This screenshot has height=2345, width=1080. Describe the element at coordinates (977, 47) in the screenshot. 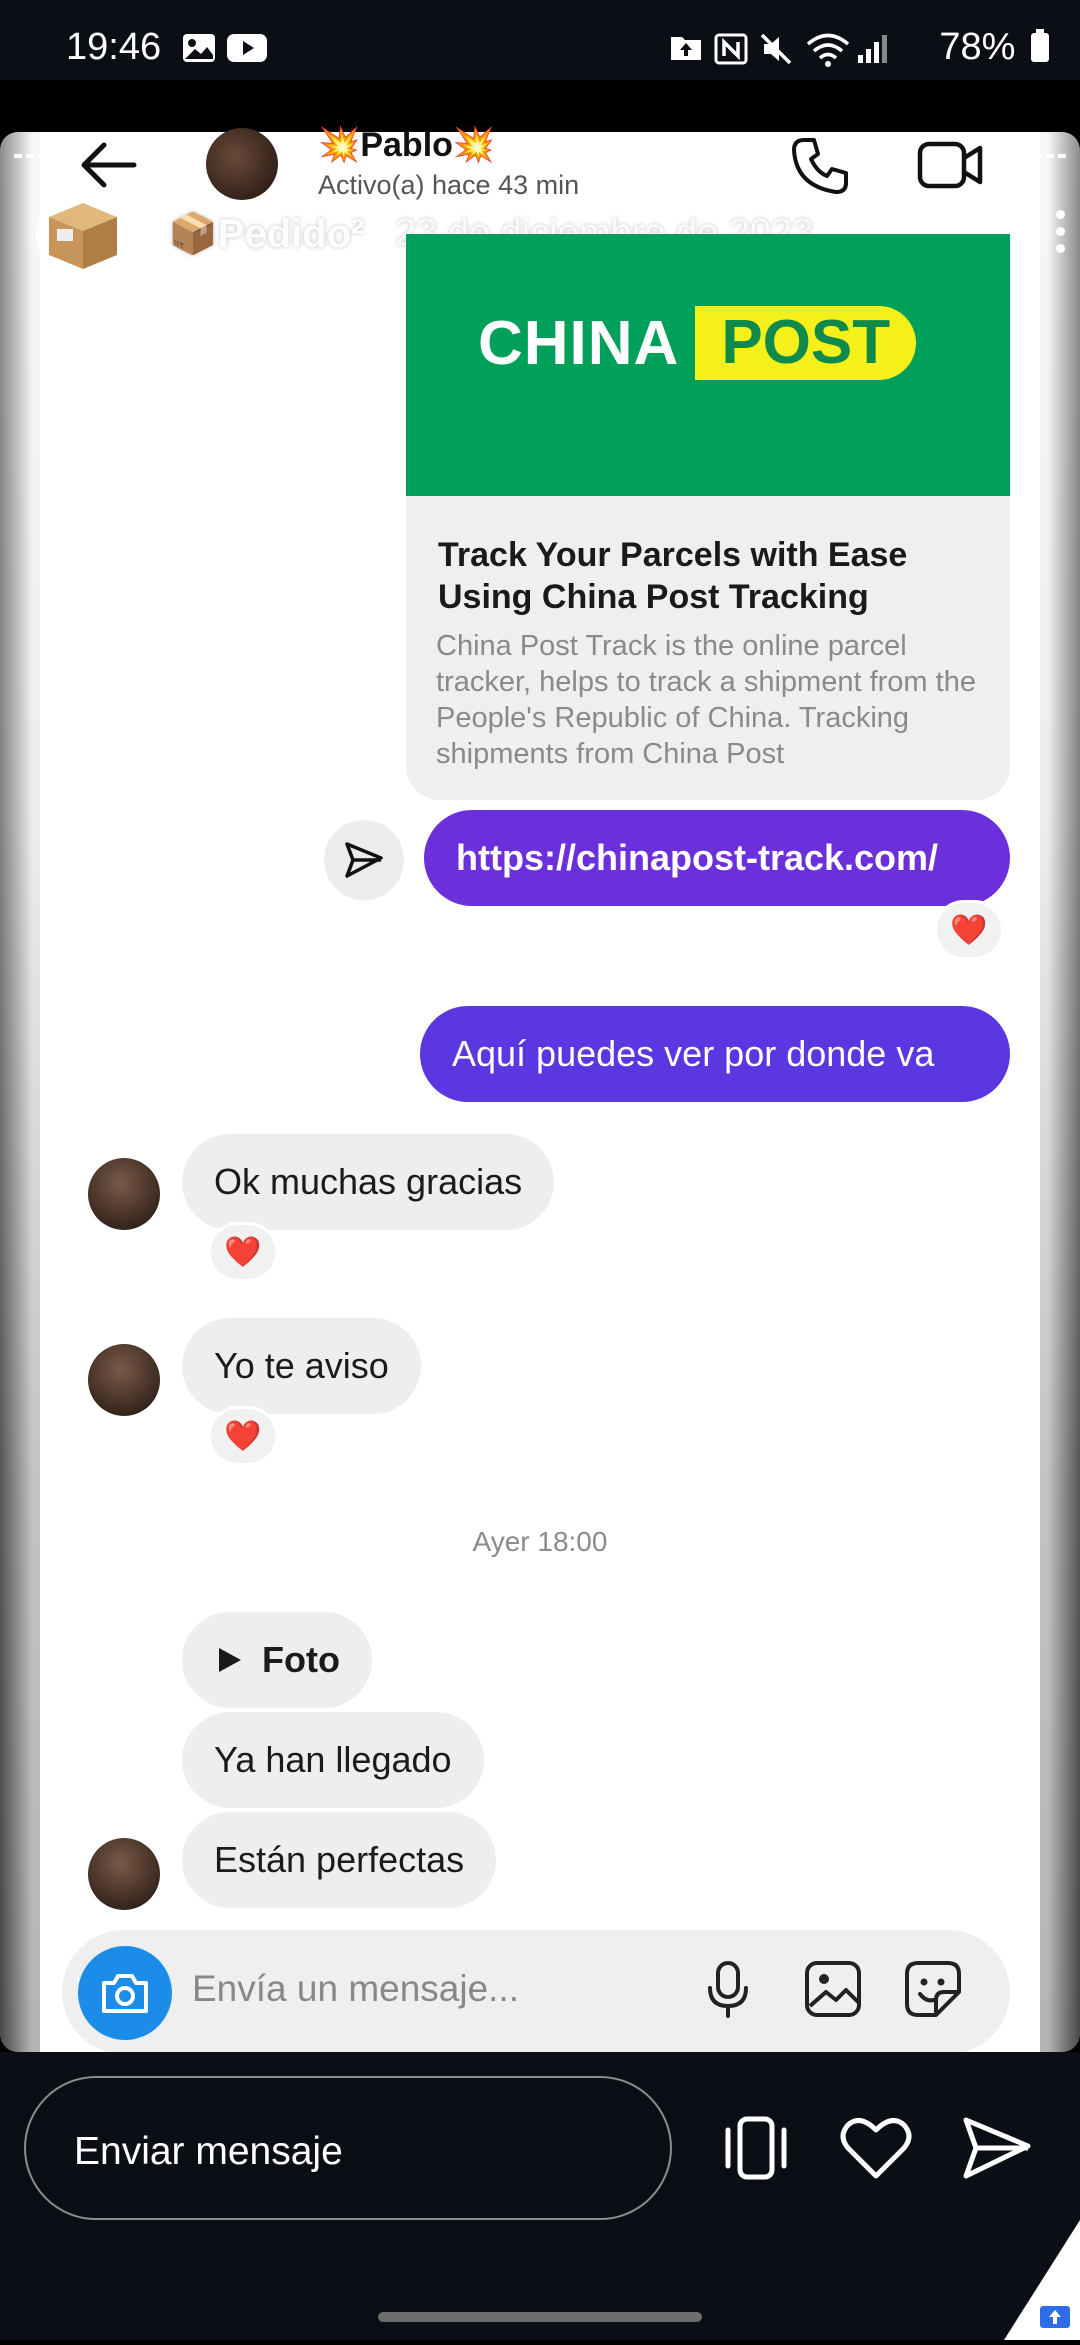

I see `battery-percent: 78%` at that location.